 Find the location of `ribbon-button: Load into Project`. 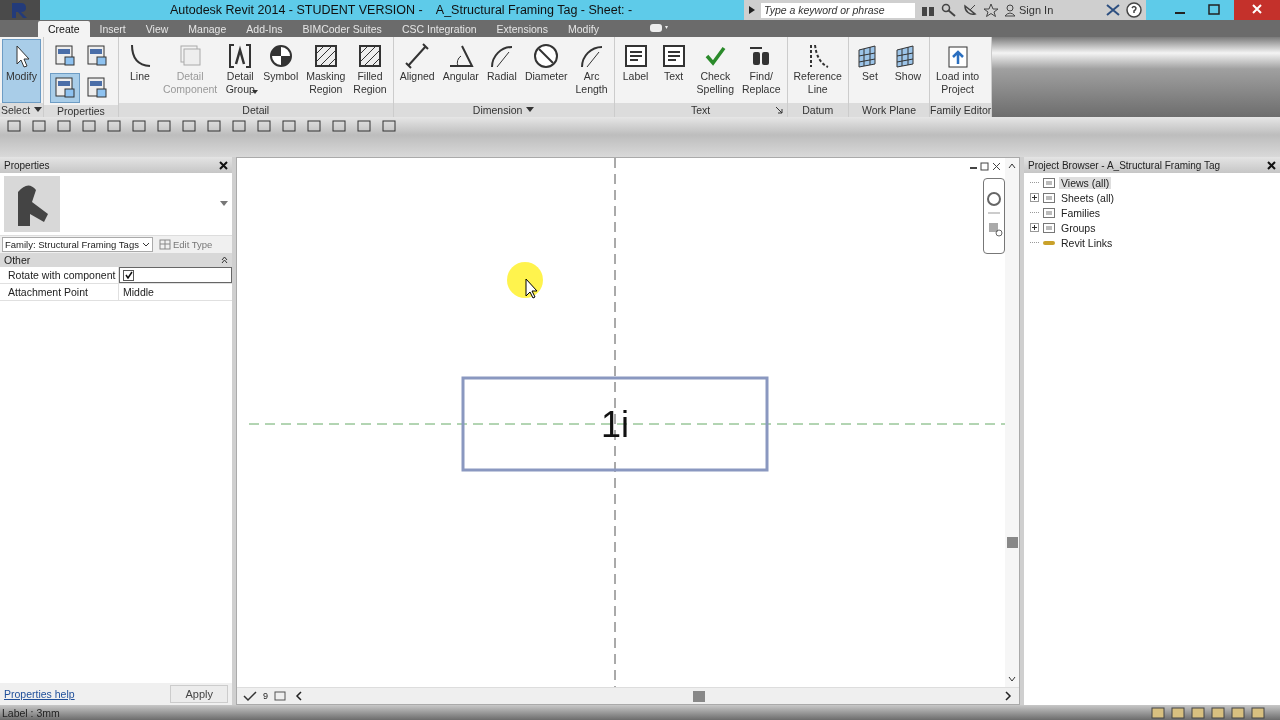

ribbon-button: Load into Project is located at coordinates (957, 71).